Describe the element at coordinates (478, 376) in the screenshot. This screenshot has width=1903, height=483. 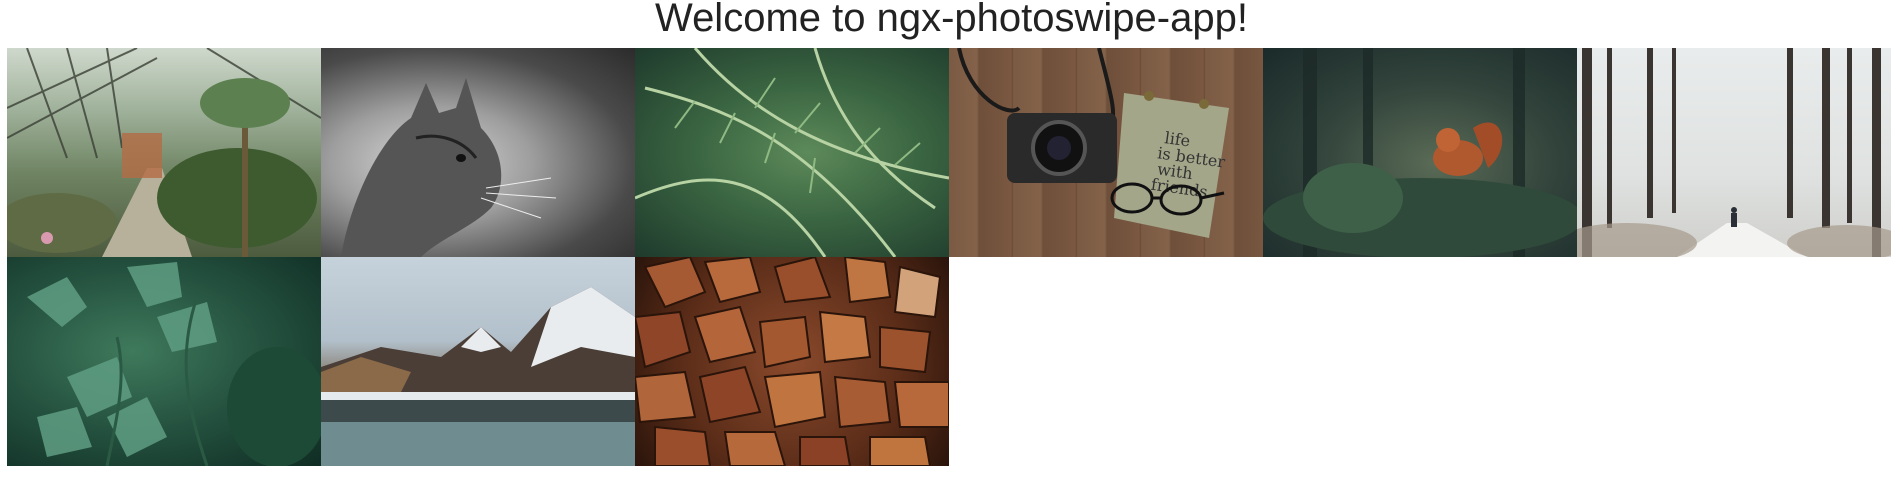
I see `mountain-image` at that location.